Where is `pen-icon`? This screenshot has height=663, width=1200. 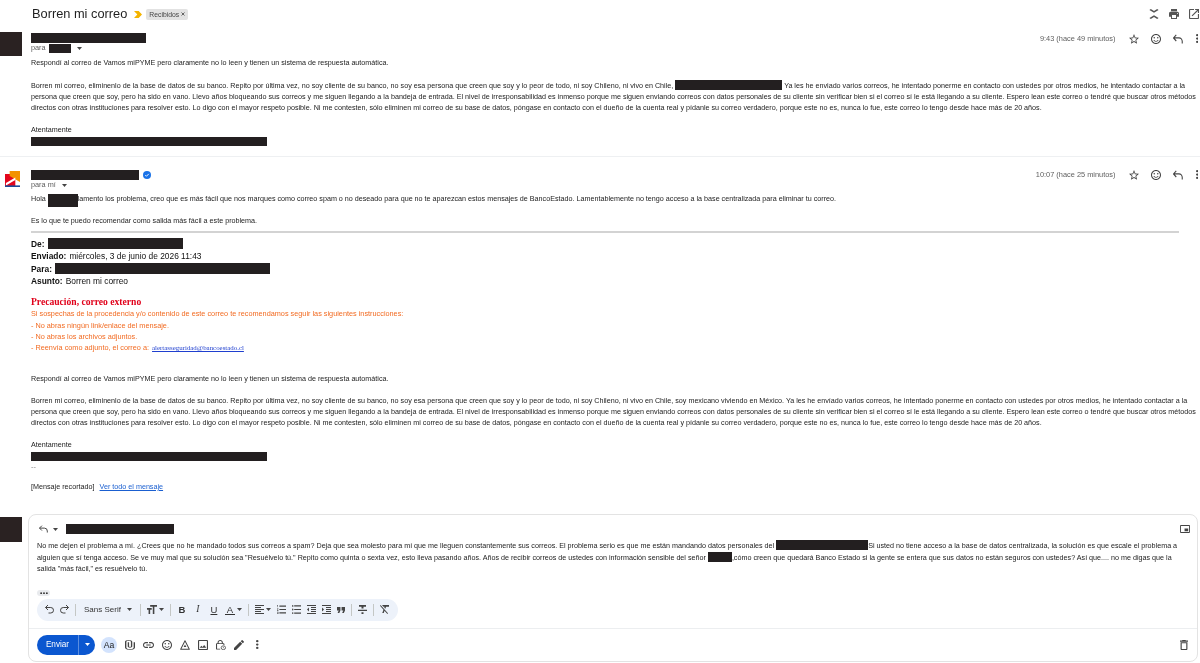 pen-icon is located at coordinates (239, 644).